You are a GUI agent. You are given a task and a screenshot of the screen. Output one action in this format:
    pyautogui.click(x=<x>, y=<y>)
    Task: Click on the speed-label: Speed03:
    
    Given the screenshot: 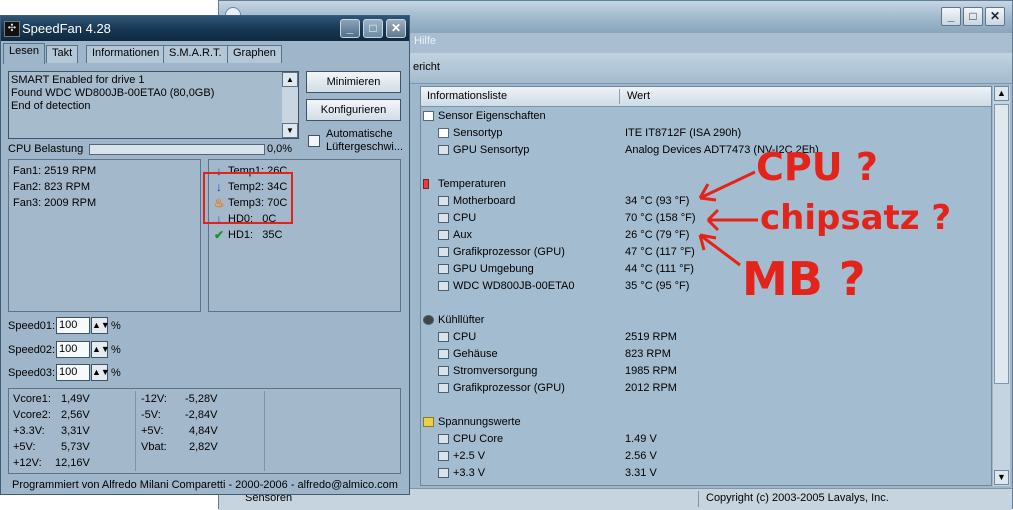 What is the action you would take?
    pyautogui.click(x=32, y=373)
    